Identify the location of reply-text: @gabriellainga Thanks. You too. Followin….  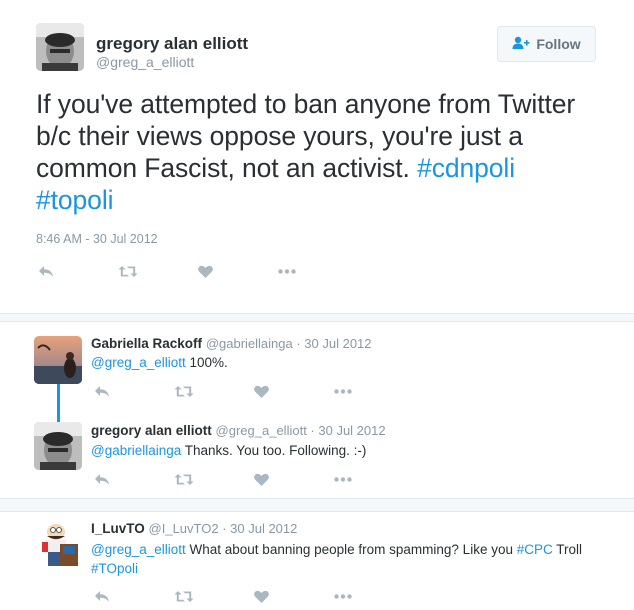
(351, 450).